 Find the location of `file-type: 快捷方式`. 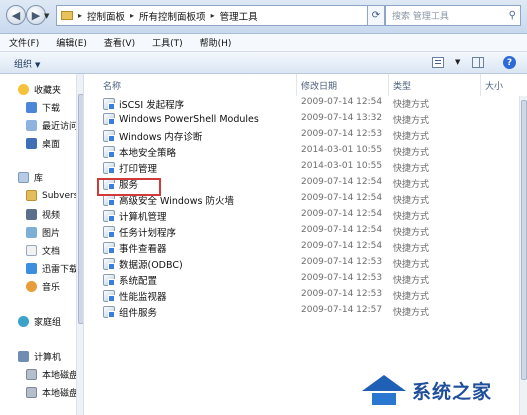

file-type: 快捷方式 is located at coordinates (411, 249).